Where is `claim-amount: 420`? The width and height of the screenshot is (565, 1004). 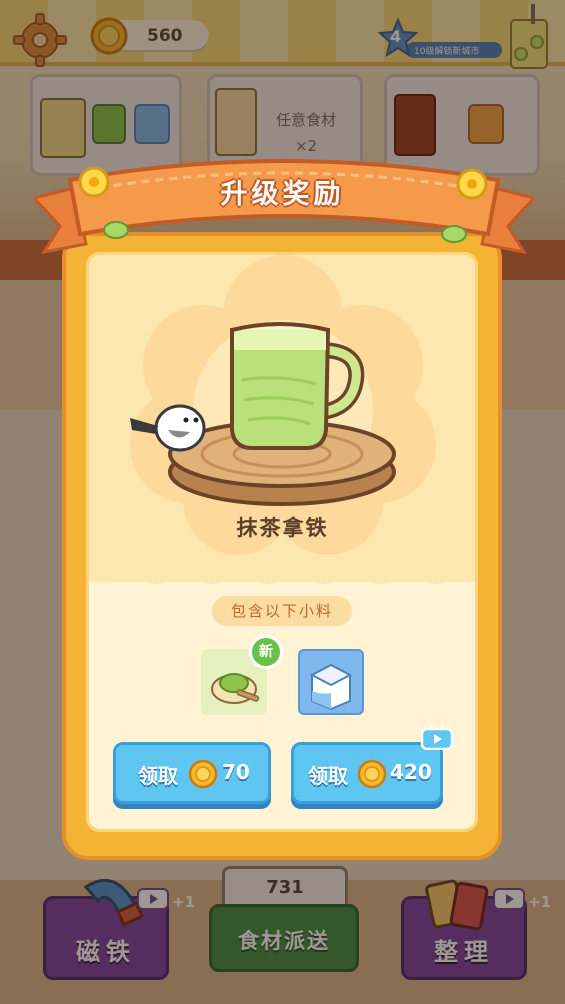 claim-amount: 420 is located at coordinates (411, 772).